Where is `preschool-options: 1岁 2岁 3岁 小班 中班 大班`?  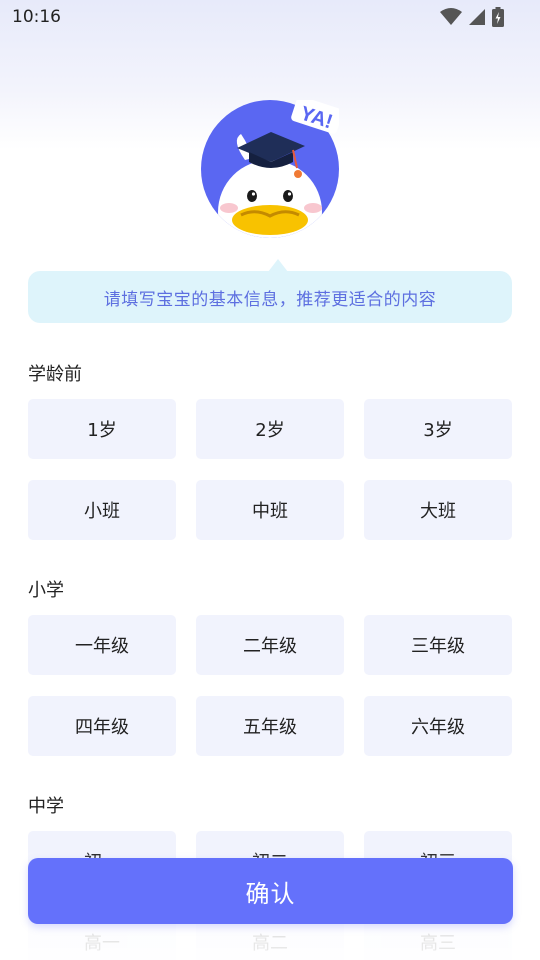
preschool-options: 1岁 2岁 3岁 小班 中班 大班 is located at coordinates (270, 469).